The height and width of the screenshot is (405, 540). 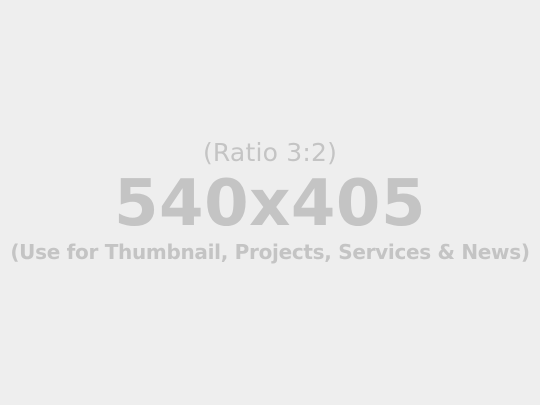 I want to click on dimensions-label: 540x405, so click(x=270, y=204).